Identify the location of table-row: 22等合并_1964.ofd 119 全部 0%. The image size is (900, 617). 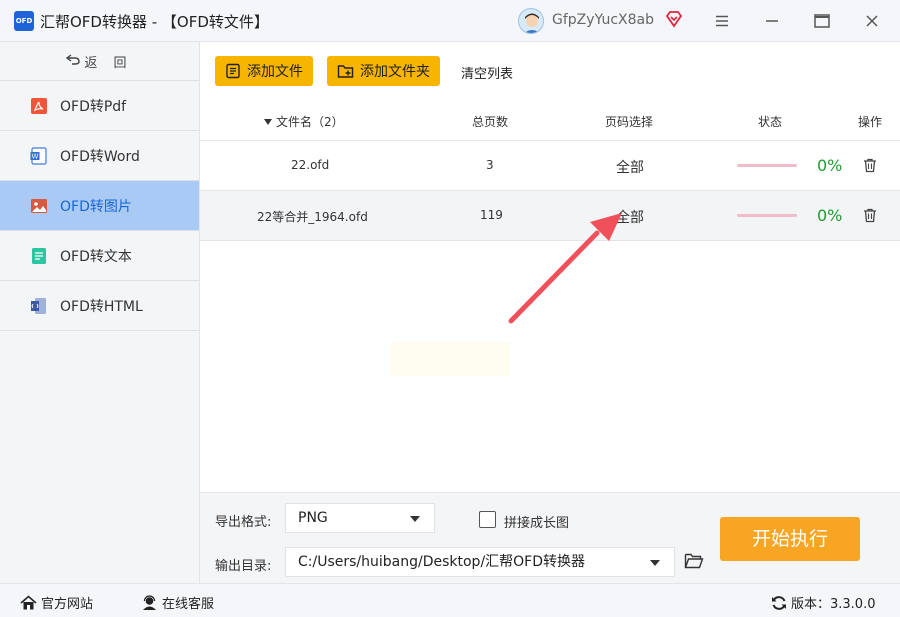
(550, 216).